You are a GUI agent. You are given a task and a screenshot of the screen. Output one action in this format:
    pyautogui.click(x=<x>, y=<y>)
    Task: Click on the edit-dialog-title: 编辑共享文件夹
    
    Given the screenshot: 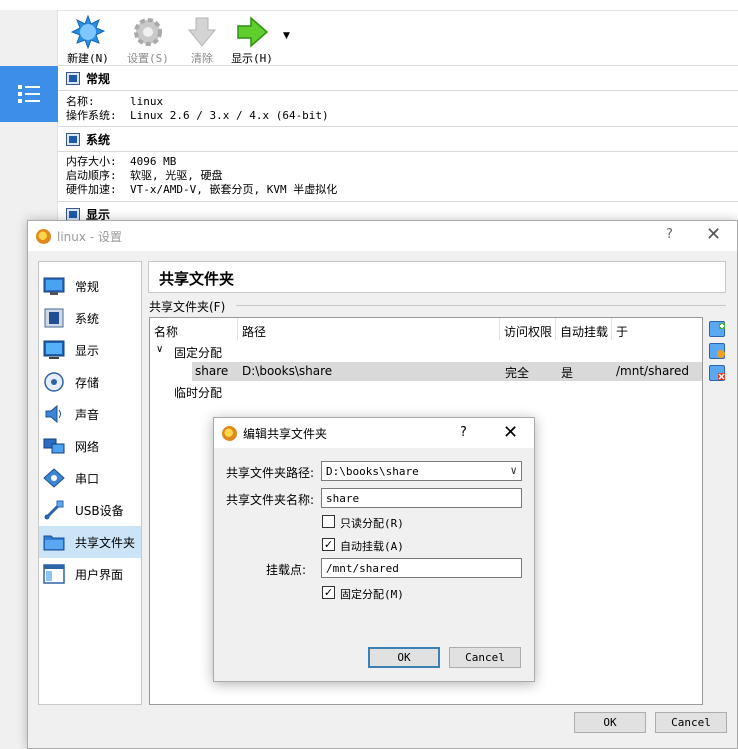 What is the action you would take?
    pyautogui.click(x=285, y=433)
    